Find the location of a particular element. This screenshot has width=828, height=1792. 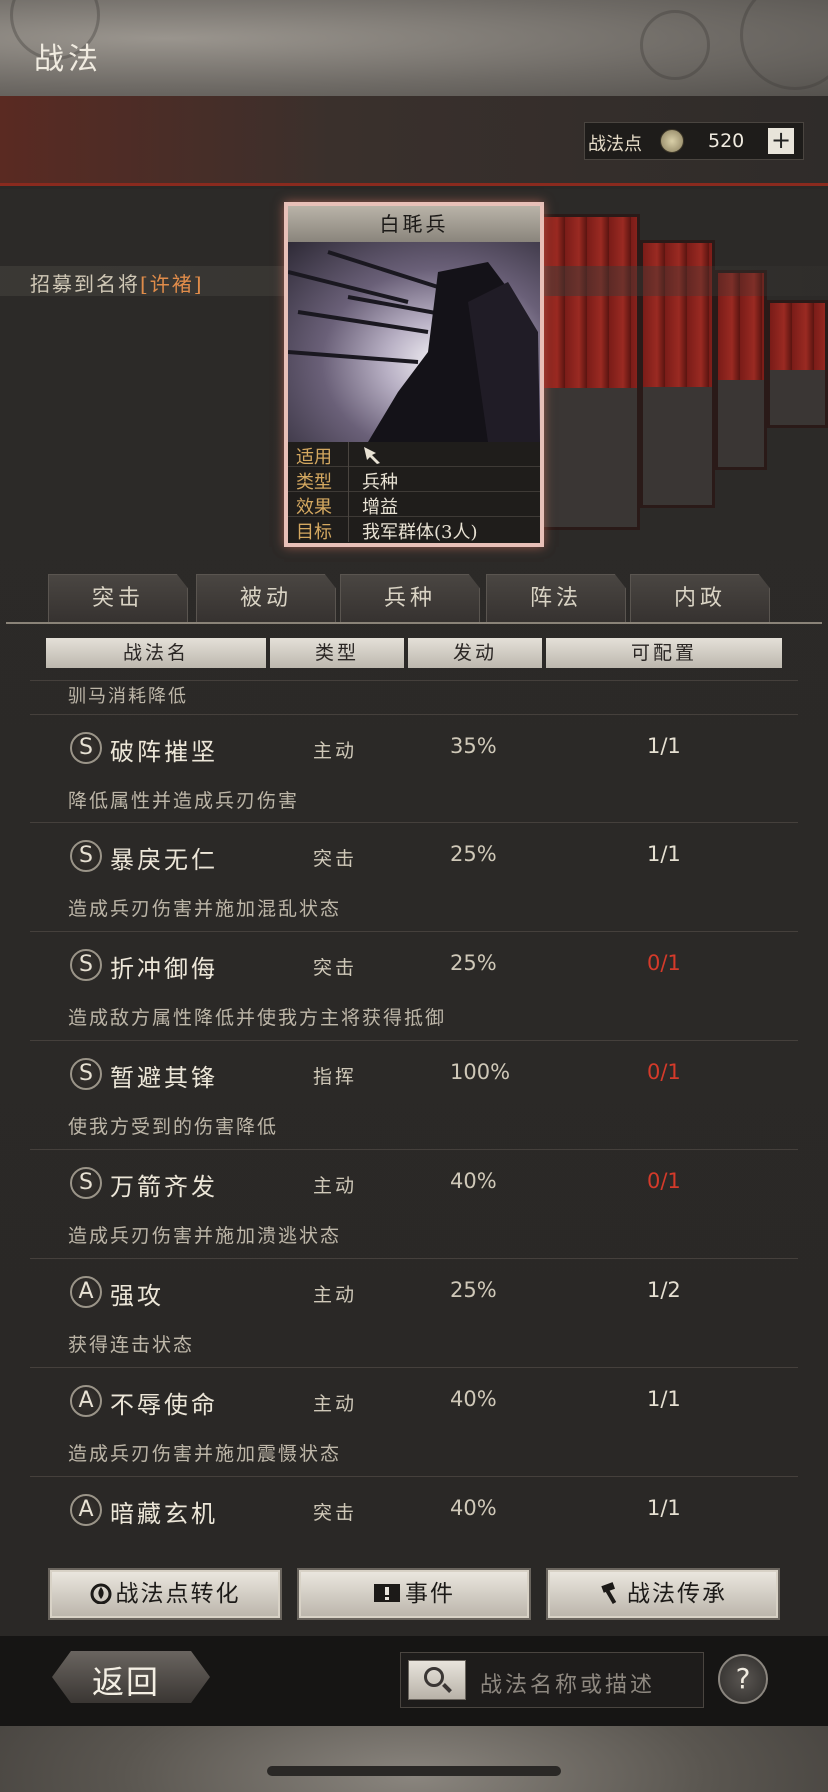

page-title: 战法 is located at coordinates (68, 59).